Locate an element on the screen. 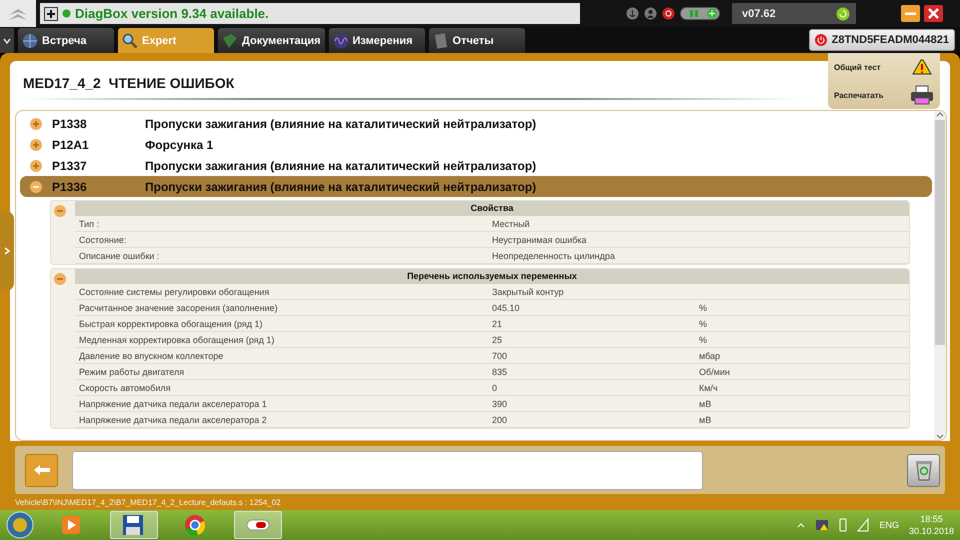 The image size is (960, 540). menu-item: Общий тест is located at coordinates (884, 67).